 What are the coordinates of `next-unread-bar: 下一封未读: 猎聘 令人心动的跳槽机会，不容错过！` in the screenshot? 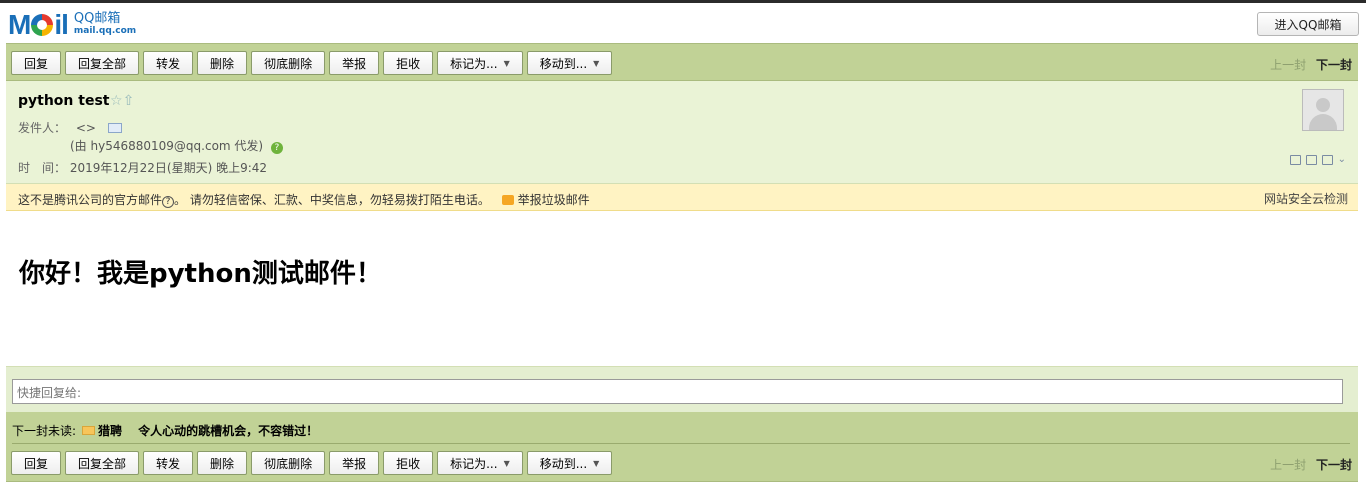 It's located at (682, 428).